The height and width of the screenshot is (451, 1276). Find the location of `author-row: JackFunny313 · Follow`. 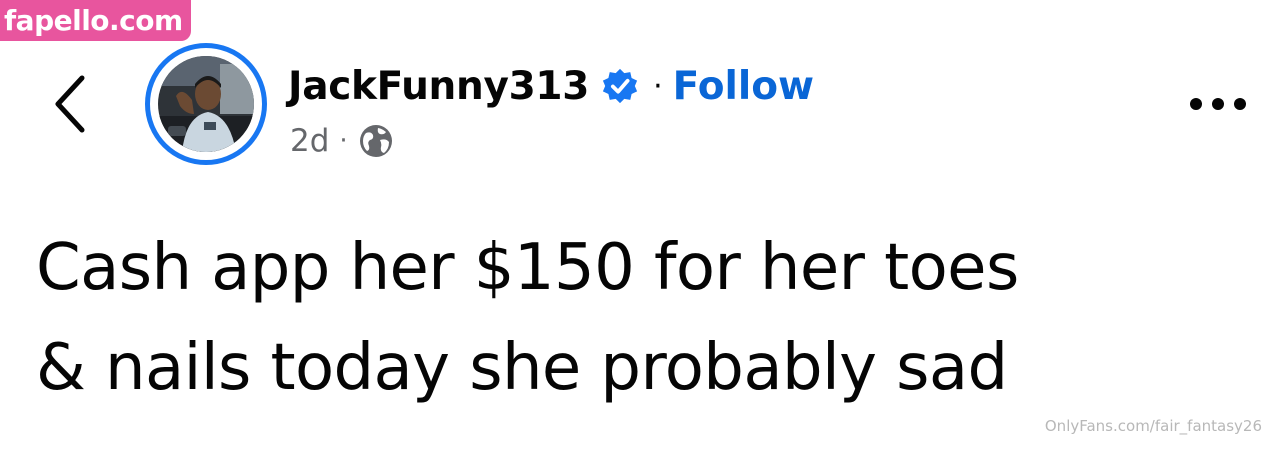

author-row: JackFunny313 · Follow is located at coordinates (551, 86).